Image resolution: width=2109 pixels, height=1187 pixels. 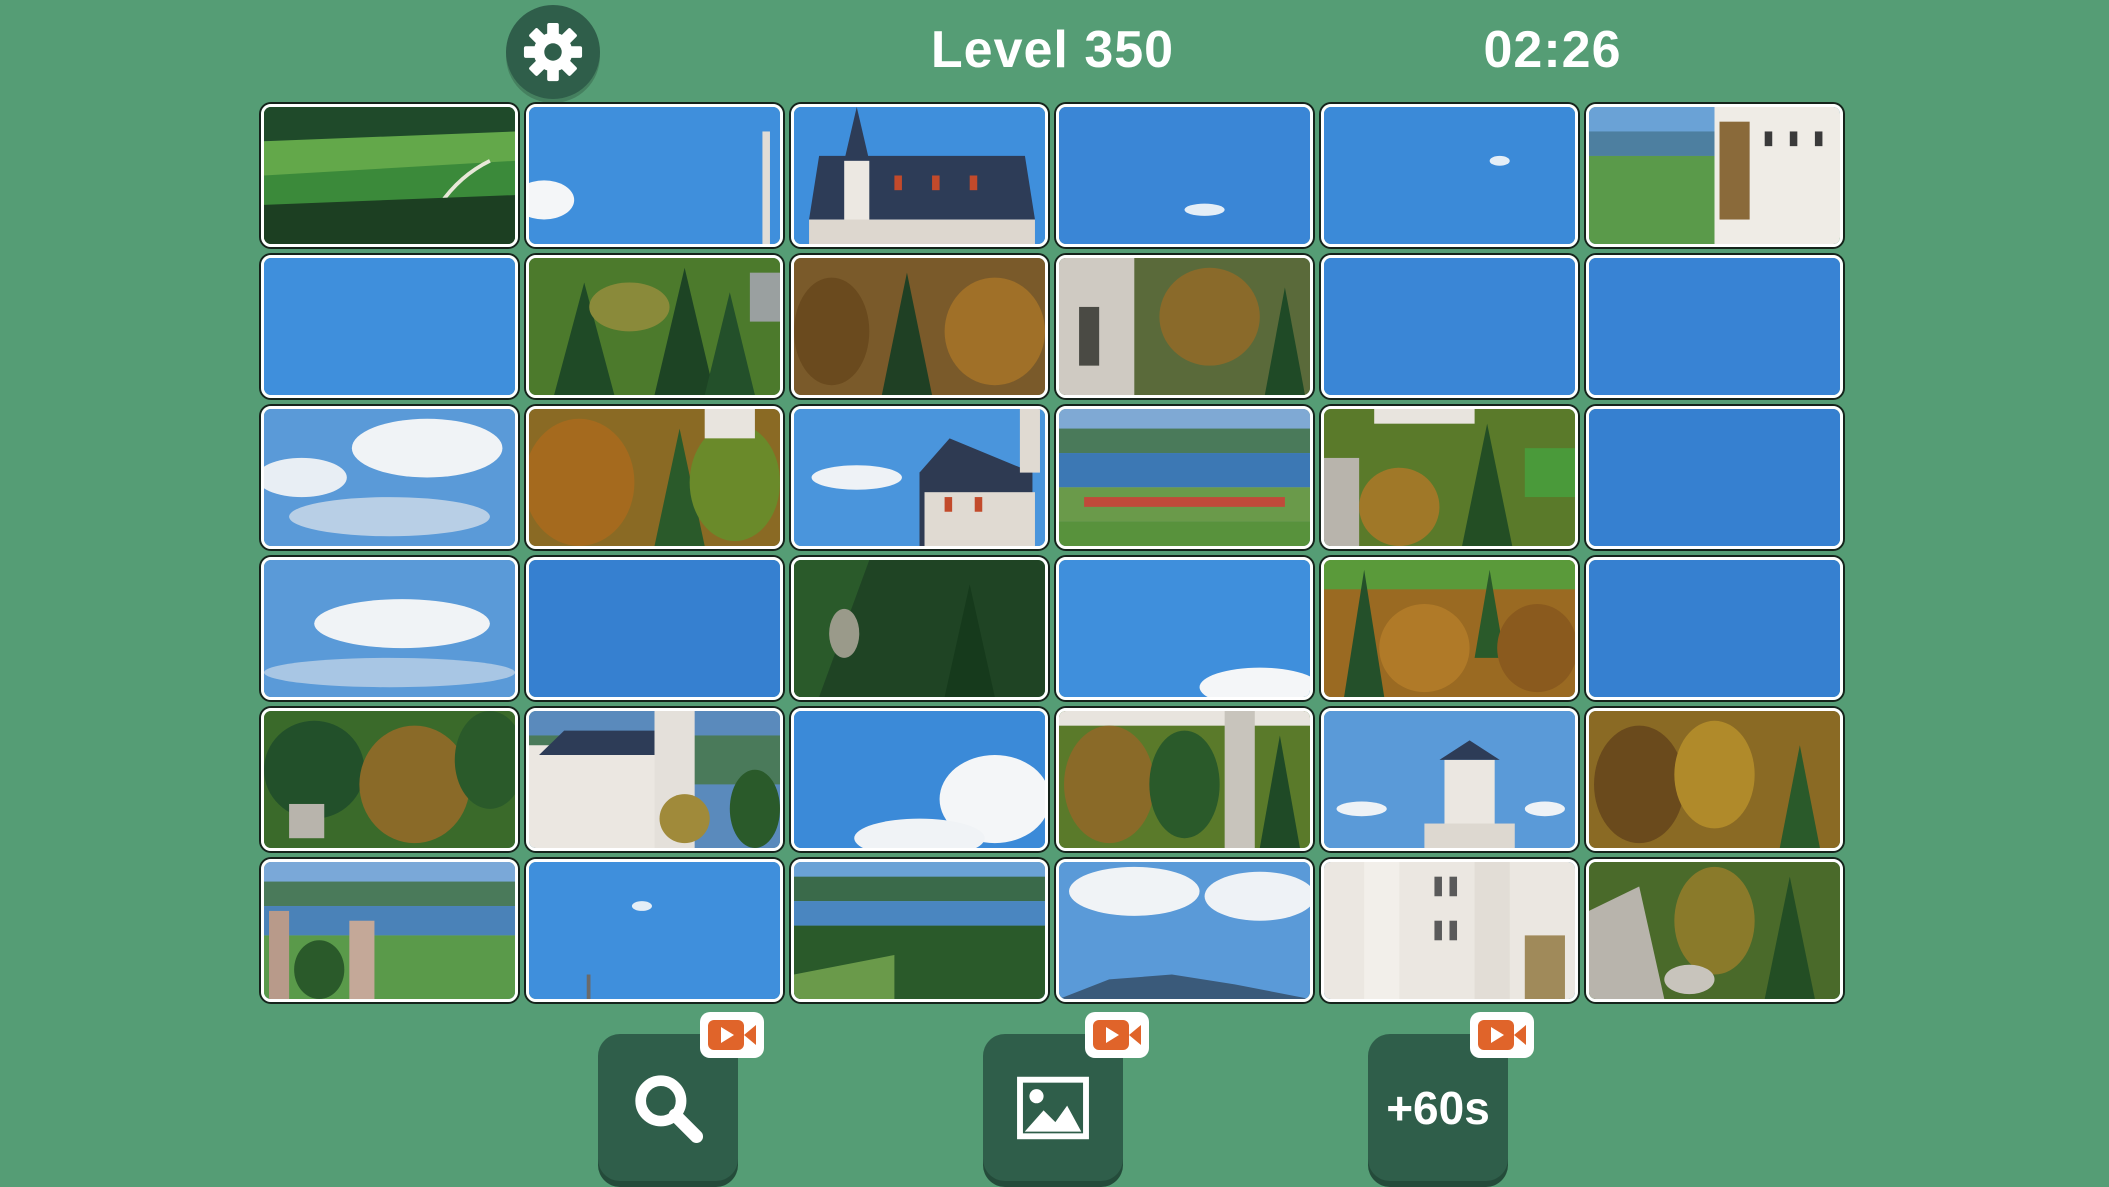 I want to click on add-time-button: +60s, so click(x=1451, y=1096).